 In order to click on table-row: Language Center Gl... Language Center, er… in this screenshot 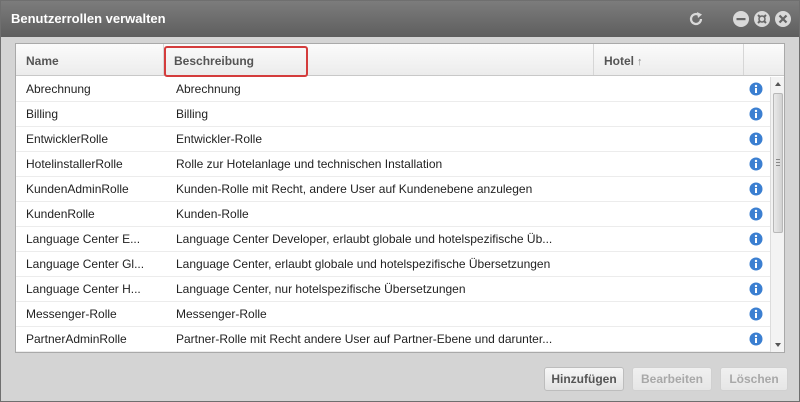, I will do `click(393, 264)`.